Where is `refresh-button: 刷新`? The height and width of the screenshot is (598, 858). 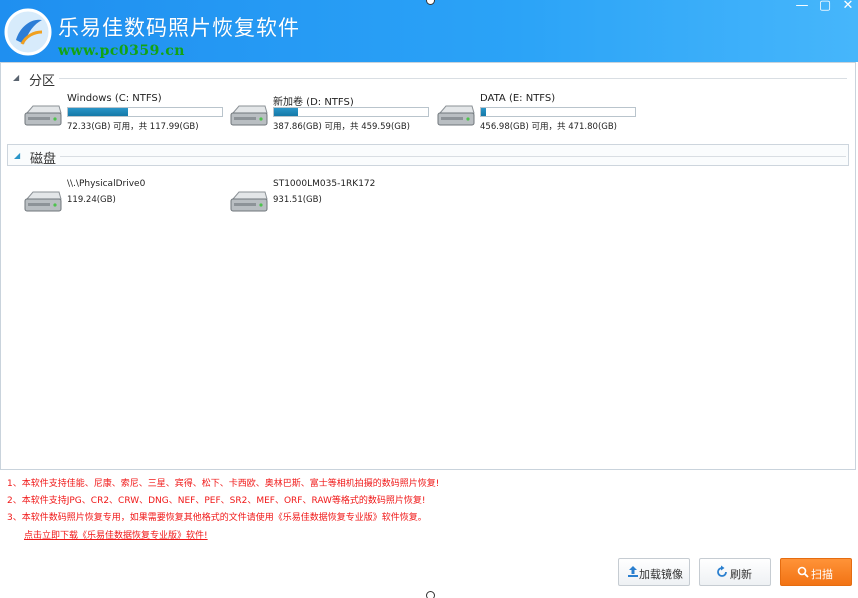 refresh-button: 刷新 is located at coordinates (735, 572).